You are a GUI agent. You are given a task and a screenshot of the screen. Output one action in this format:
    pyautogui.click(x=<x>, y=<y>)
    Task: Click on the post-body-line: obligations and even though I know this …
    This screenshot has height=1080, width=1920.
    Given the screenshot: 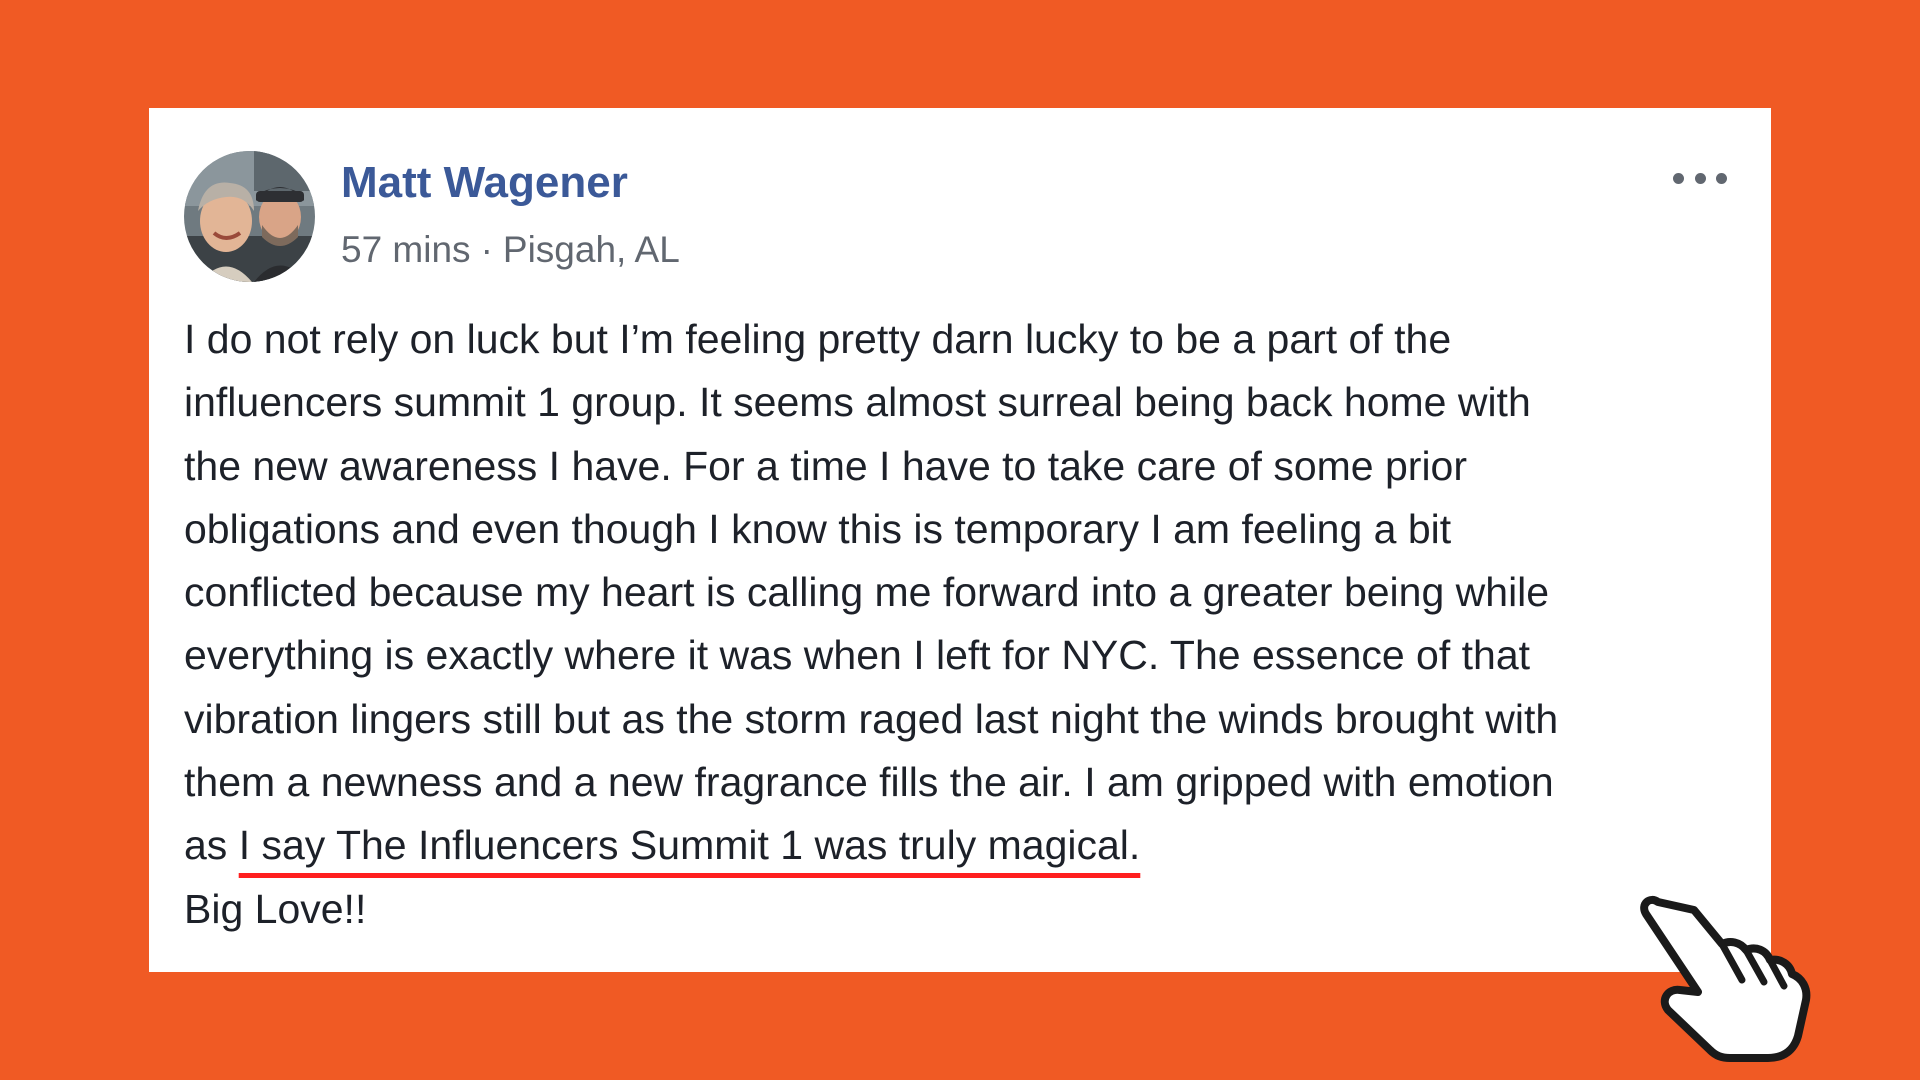 What is the action you would take?
    pyautogui.click(x=818, y=528)
    